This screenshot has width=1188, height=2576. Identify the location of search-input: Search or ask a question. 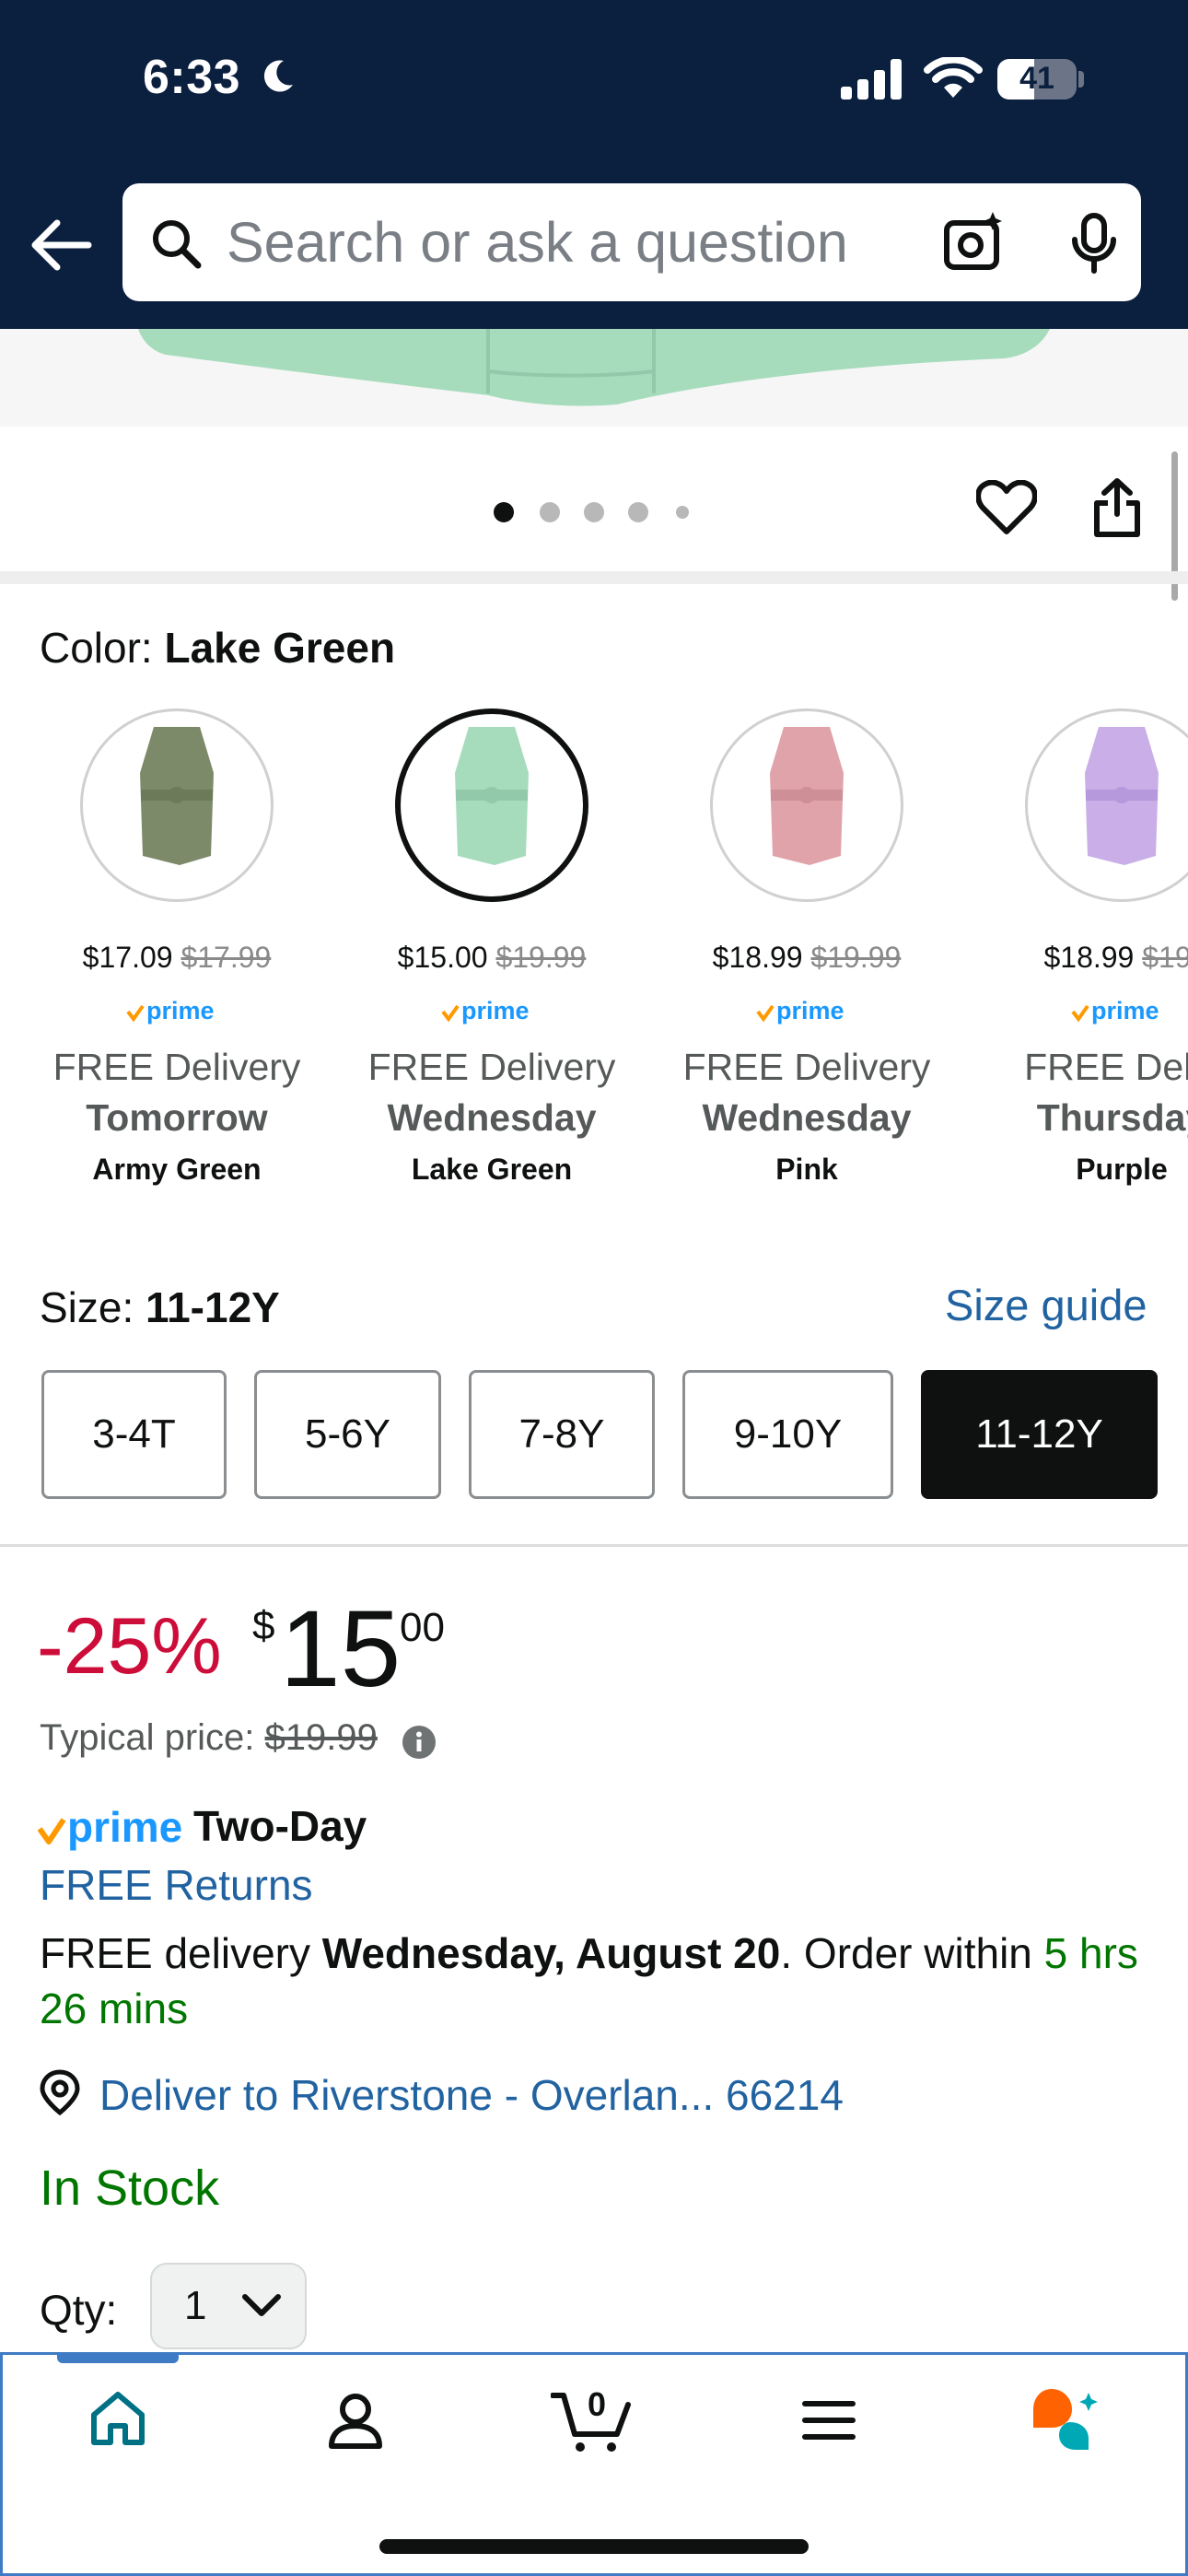
(538, 243).